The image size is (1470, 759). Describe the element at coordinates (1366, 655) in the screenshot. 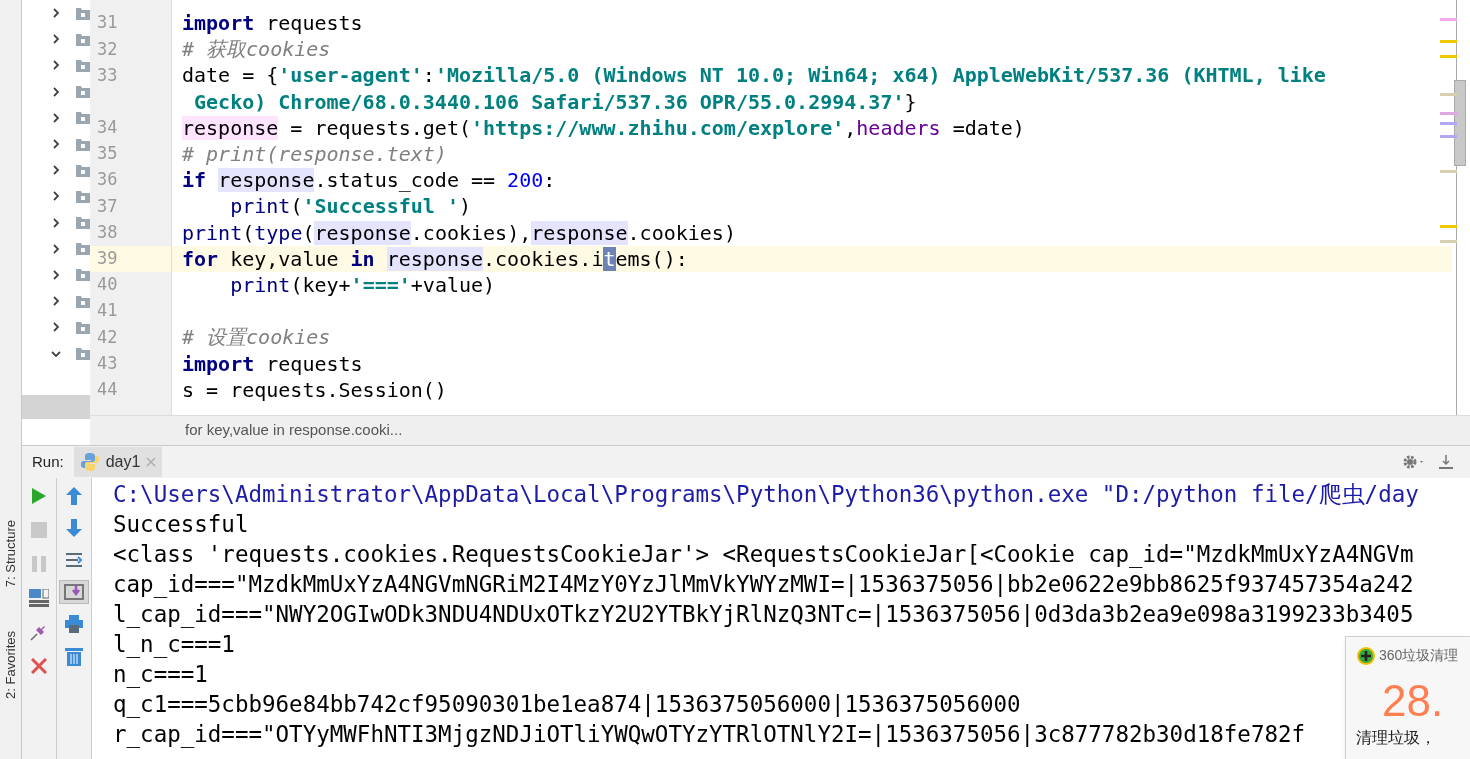

I see `plus-icon` at that location.